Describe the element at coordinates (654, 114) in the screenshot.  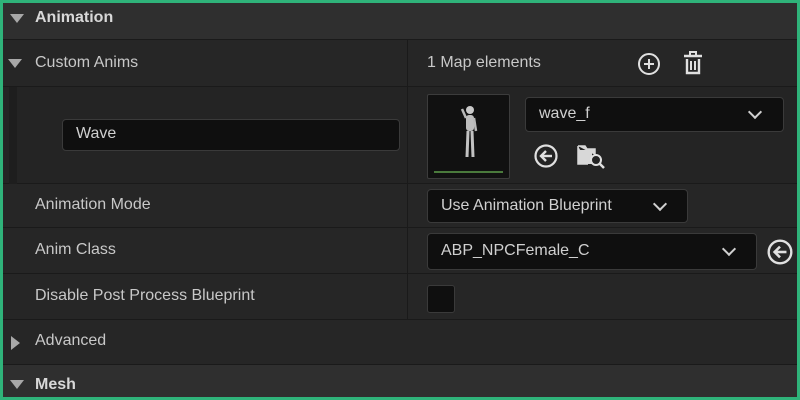
I see `animation-asset-dropdown: wave_f` at that location.